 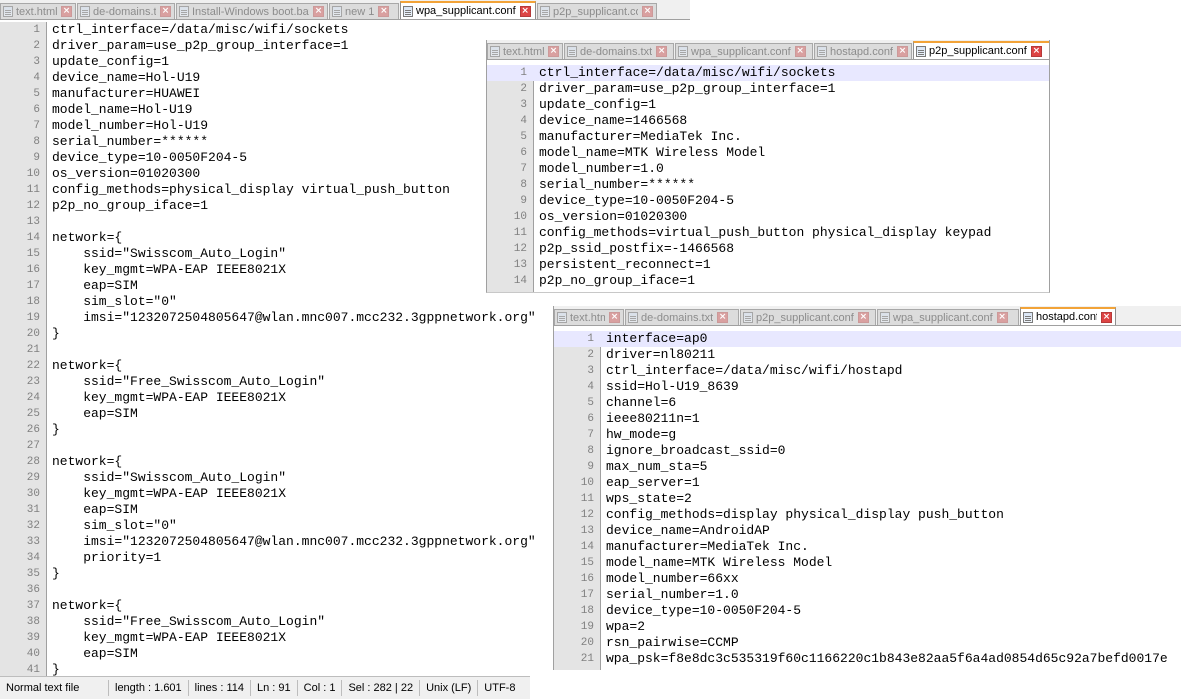 I want to click on line-text: os_version=01020300, so click(x=126, y=173).